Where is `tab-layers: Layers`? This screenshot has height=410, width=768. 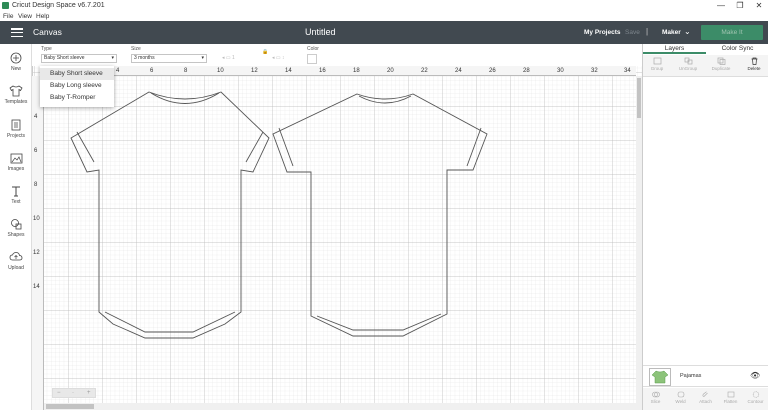 tab-layers: Layers is located at coordinates (674, 49).